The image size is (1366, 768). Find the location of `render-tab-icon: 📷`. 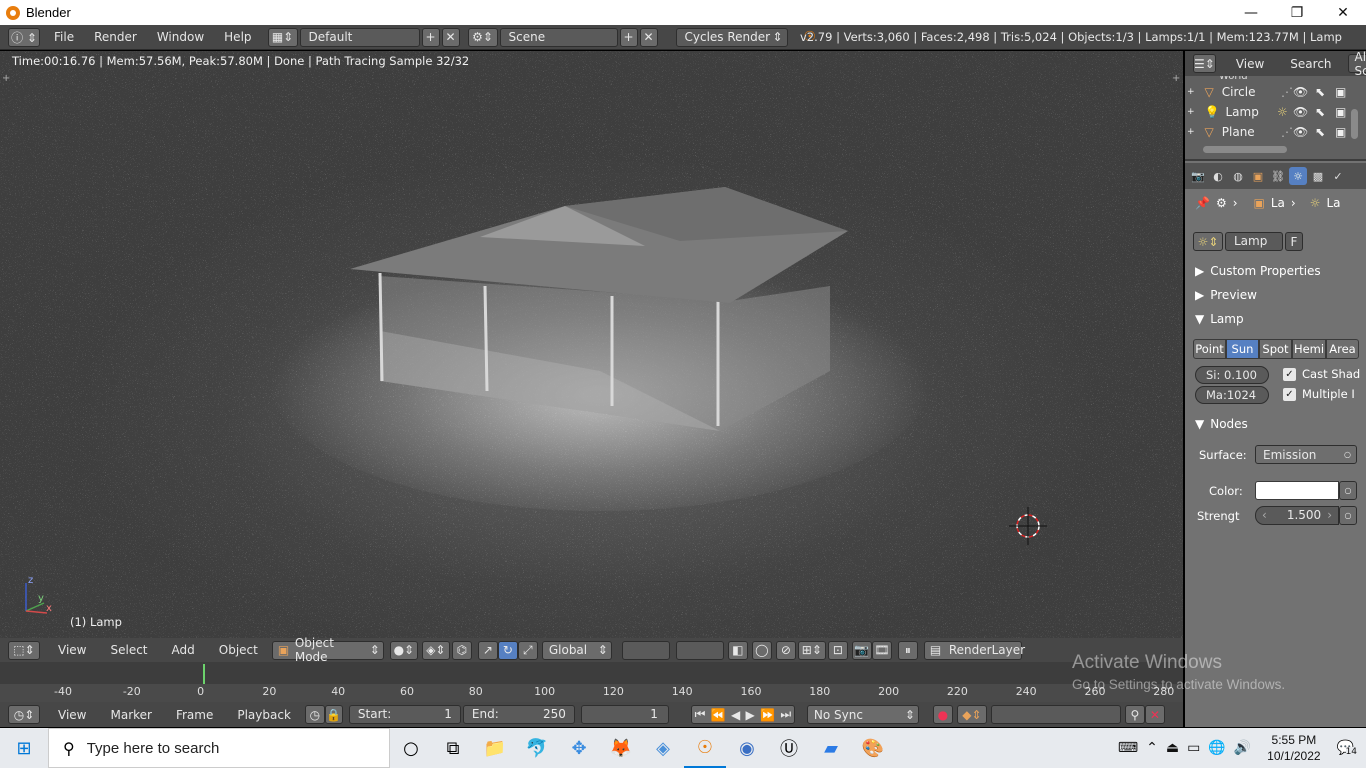

render-tab-icon: 📷 is located at coordinates (1198, 176).